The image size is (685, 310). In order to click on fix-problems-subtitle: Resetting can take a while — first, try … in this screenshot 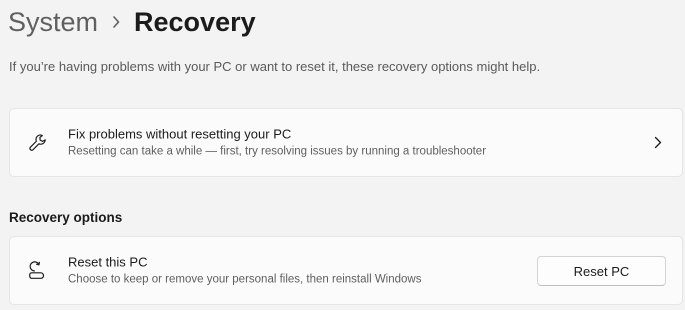, I will do `click(277, 151)`.